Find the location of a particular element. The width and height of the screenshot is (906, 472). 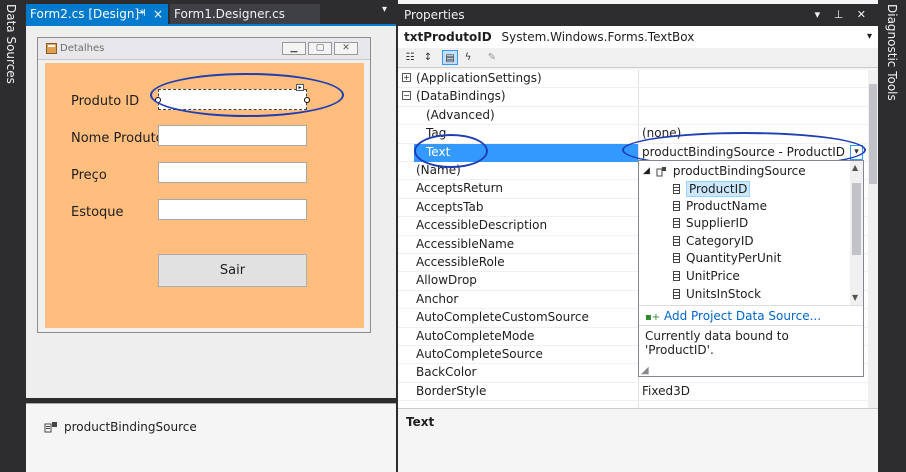

alphabetical-icon: ↕ is located at coordinates (428, 57).